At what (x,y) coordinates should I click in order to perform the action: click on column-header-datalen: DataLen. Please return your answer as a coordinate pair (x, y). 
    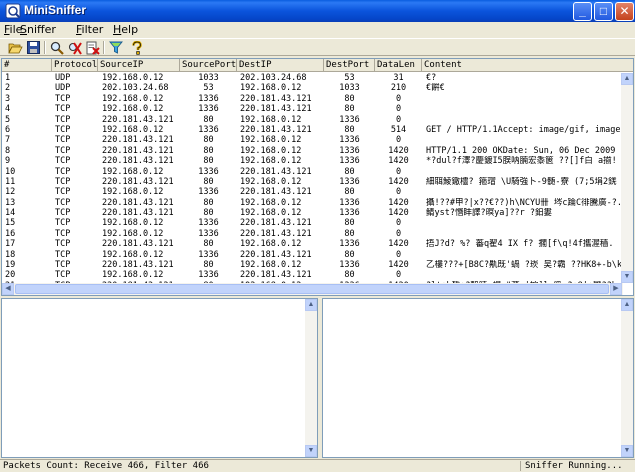
    Looking at the image, I should click on (398, 65).